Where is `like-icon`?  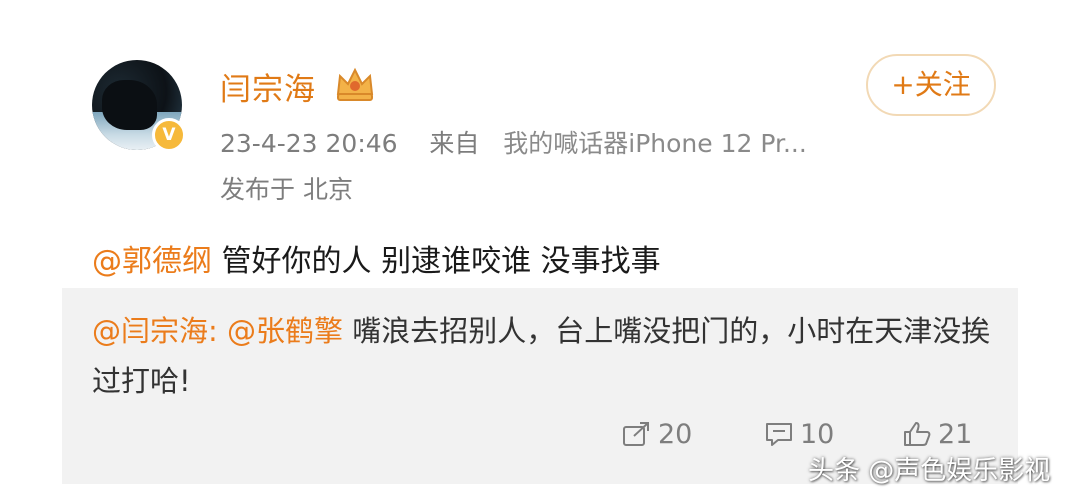
like-icon is located at coordinates (917, 434).